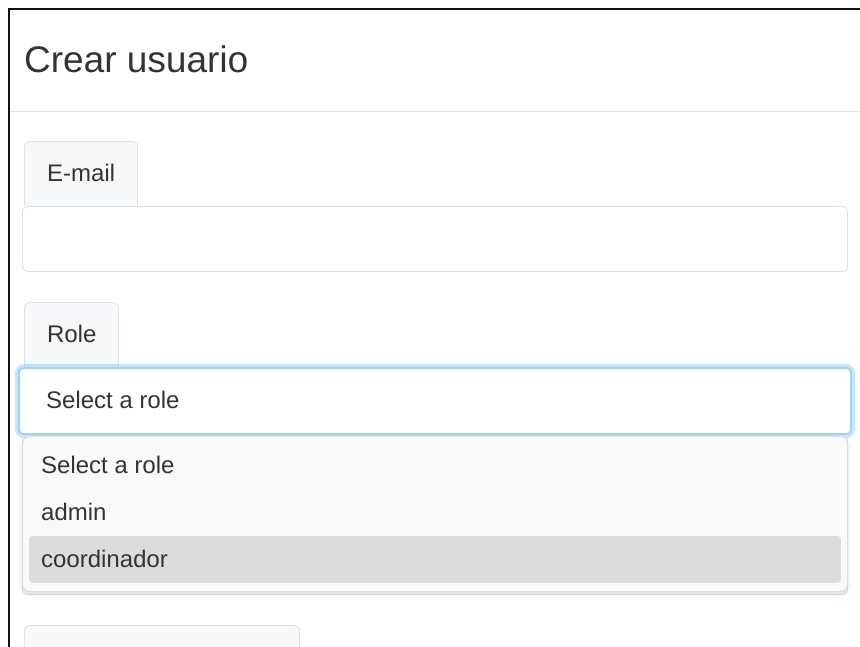 The image size is (860, 647). Describe the element at coordinates (435, 401) in the screenshot. I see `role-select: Select a role` at that location.